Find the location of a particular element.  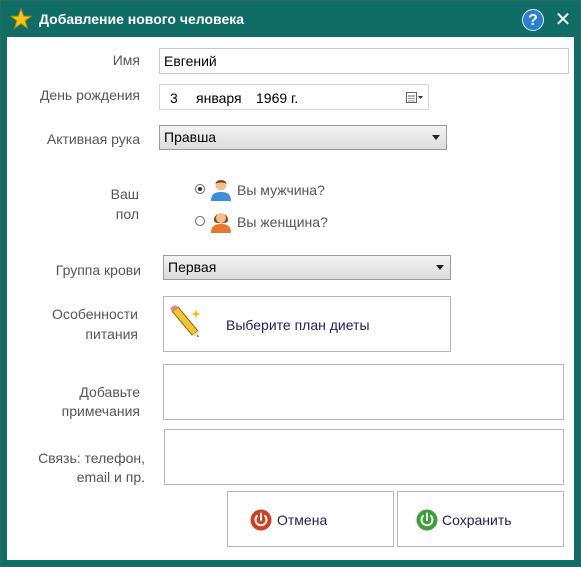

diet-plan-button: Выберите план диеты is located at coordinates (307, 324).